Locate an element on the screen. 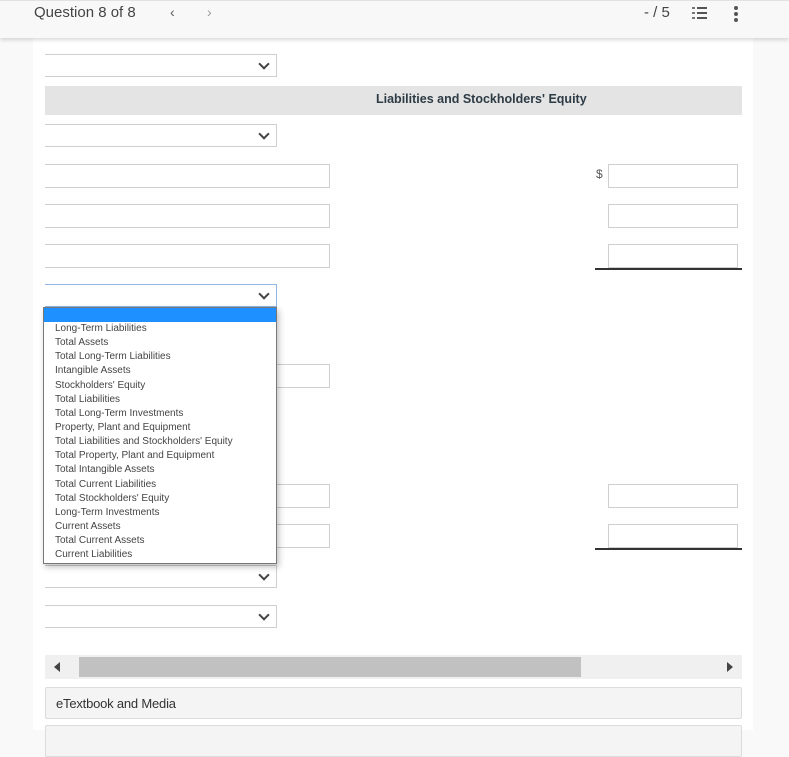  dropdown-option: Property, Plant and Equipment is located at coordinates (160, 428).